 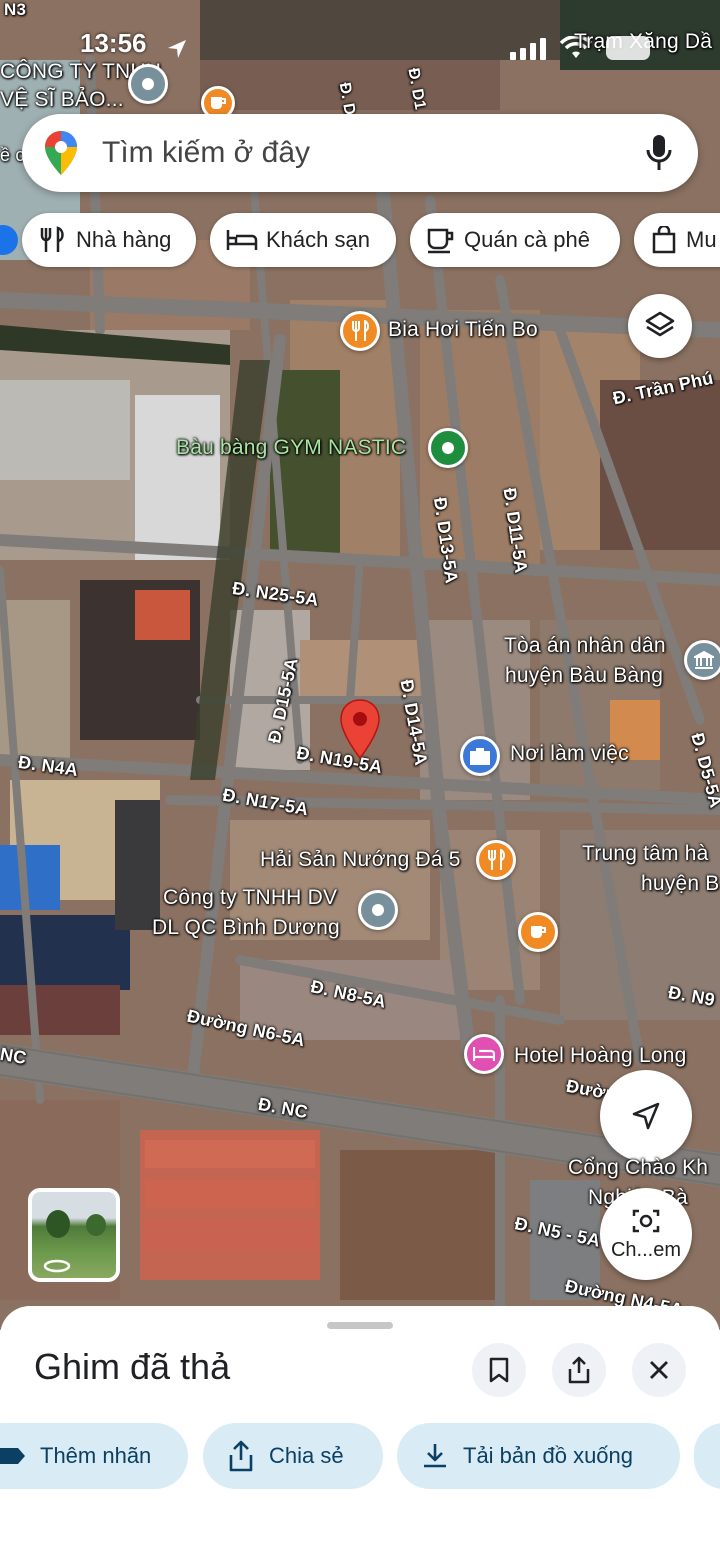 I want to click on action-label: Chia sẻ, so click(x=306, y=1455).